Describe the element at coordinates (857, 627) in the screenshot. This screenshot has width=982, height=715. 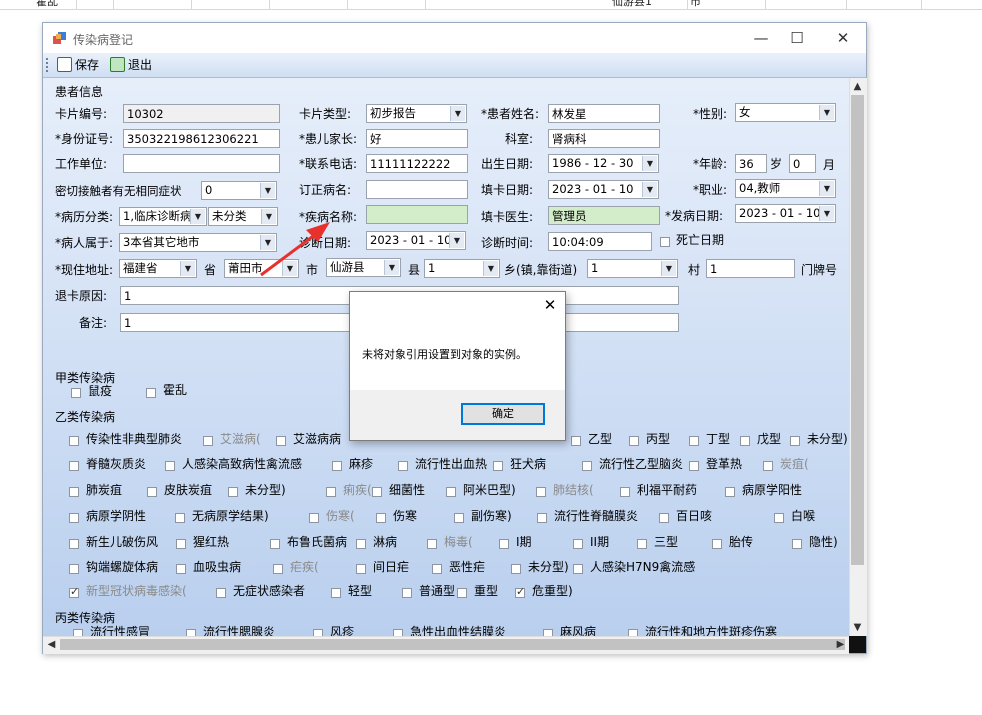
I see `scroll-down-icon: ▼` at that location.